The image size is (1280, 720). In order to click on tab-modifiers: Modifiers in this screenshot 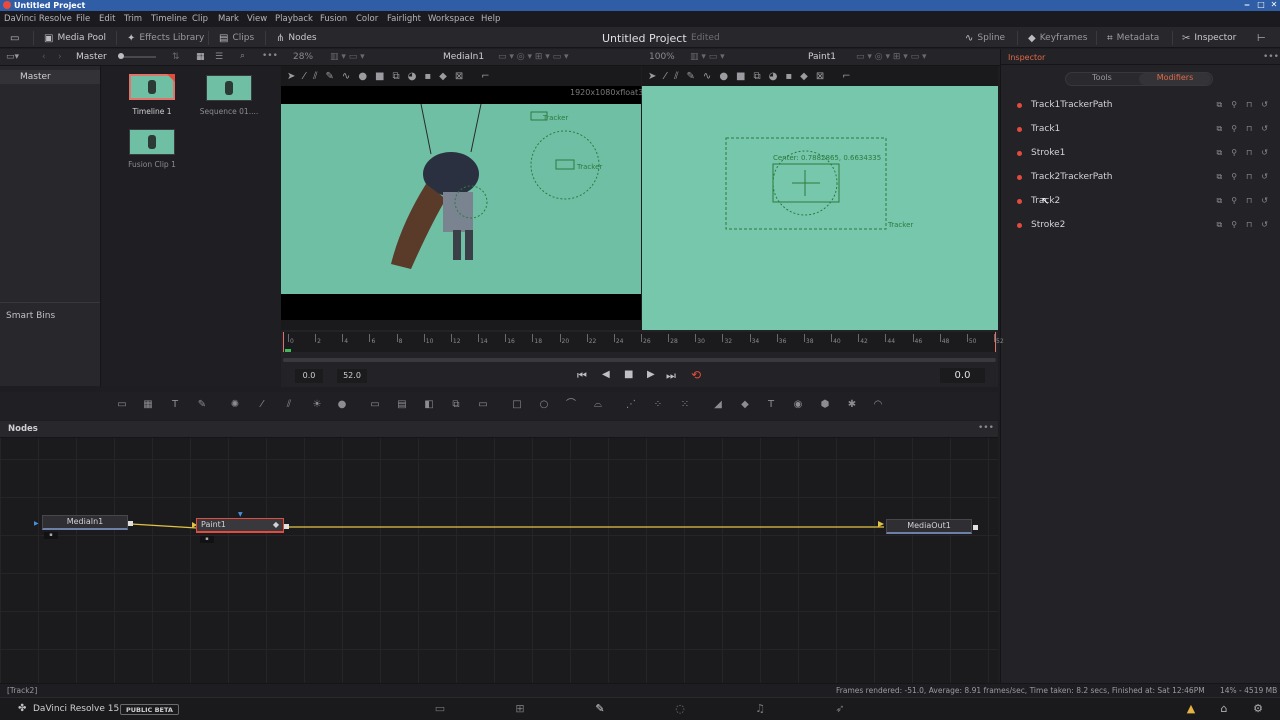, I will do `click(1175, 79)`.